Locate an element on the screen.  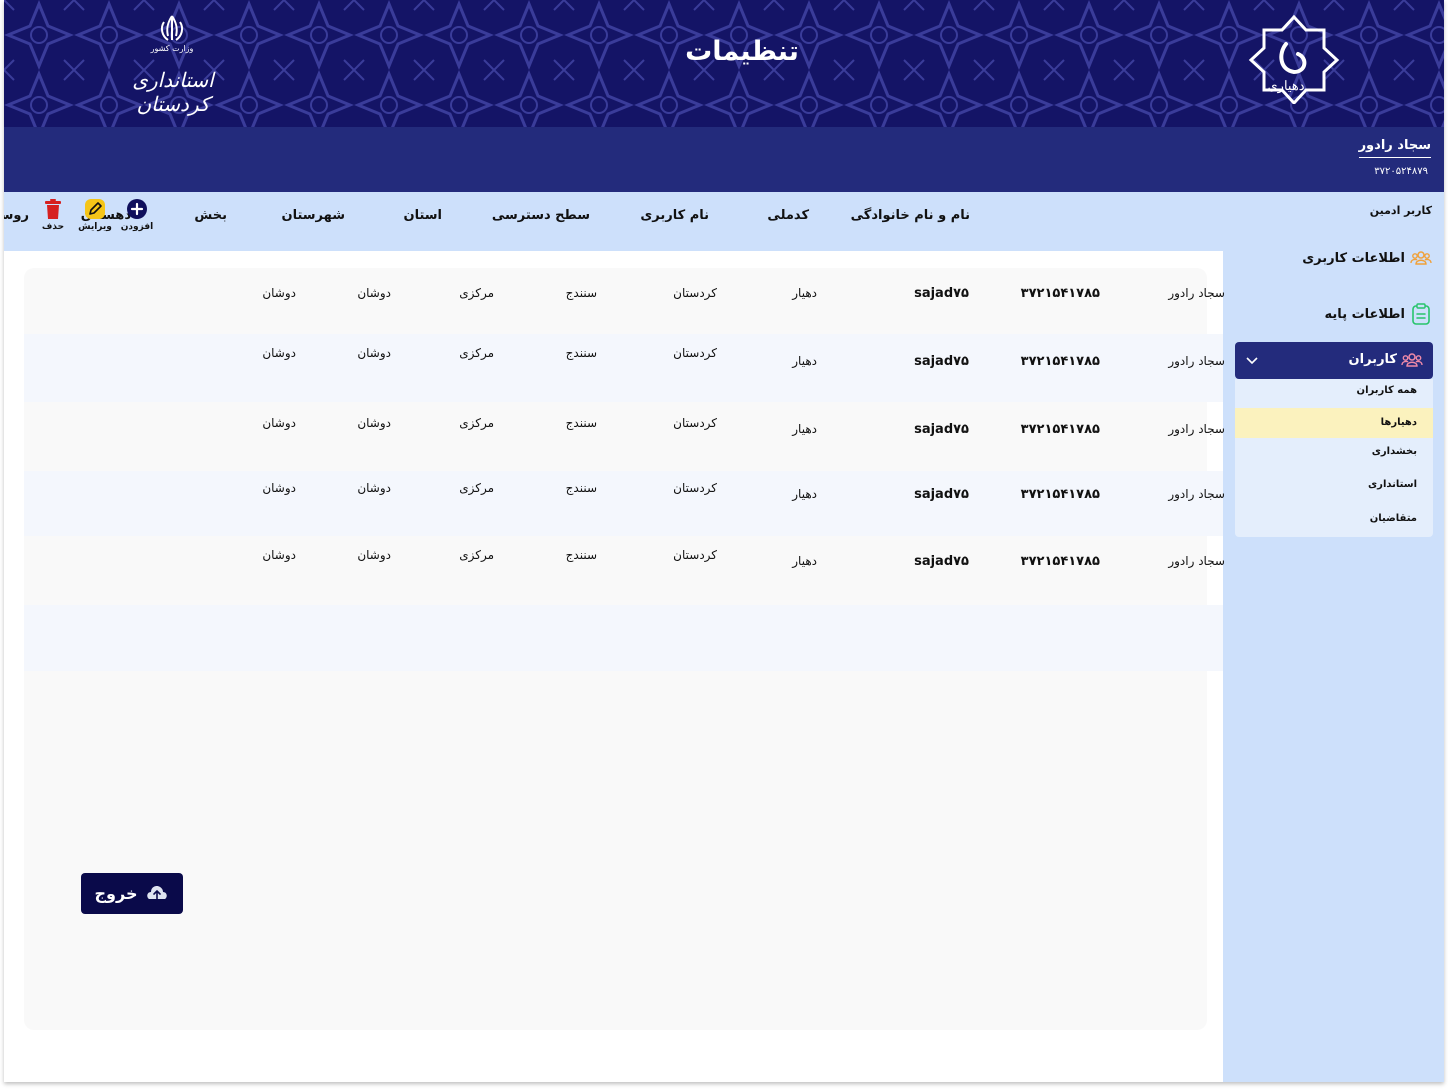
user-bar: سجاد رادور ۳۷۲۰۵۲۴۸۷۹ is located at coordinates (724, 159).